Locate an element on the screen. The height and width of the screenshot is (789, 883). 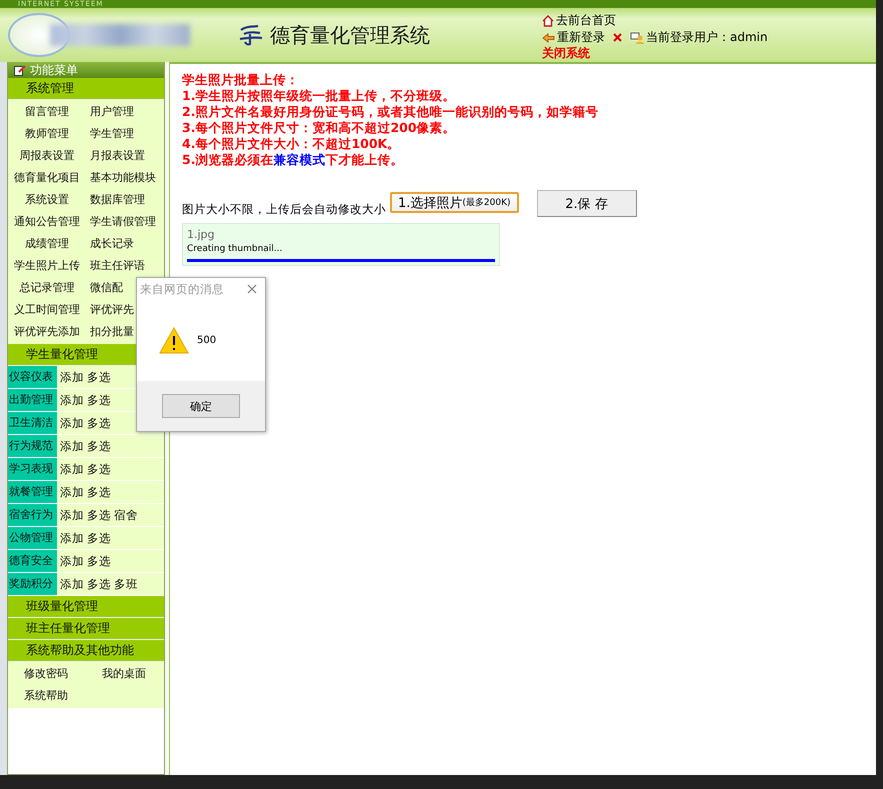
notice-line: 4.每个照片文件大小：不超过100K。 is located at coordinates (292, 144).